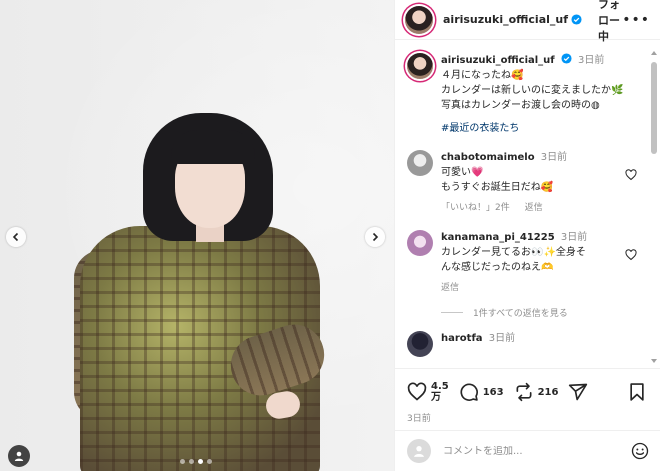 This screenshot has height=471, width=660. I want to click on chevron-left-icon, so click(15, 237).